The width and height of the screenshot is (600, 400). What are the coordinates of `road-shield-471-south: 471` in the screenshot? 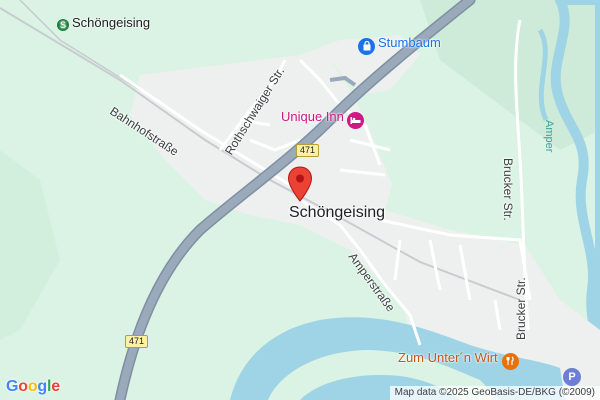 It's located at (137, 341).